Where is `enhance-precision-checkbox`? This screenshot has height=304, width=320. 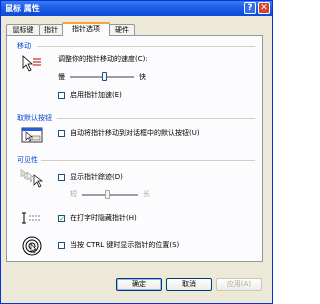
enhance-precision-checkbox is located at coordinates (61, 95).